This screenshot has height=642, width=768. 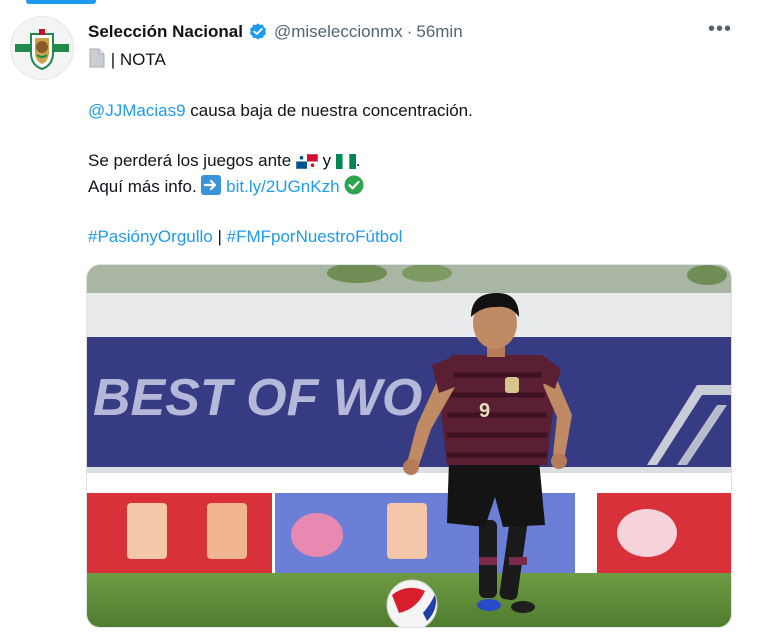 I want to click on mexico-crest-logo, so click(x=42, y=48).